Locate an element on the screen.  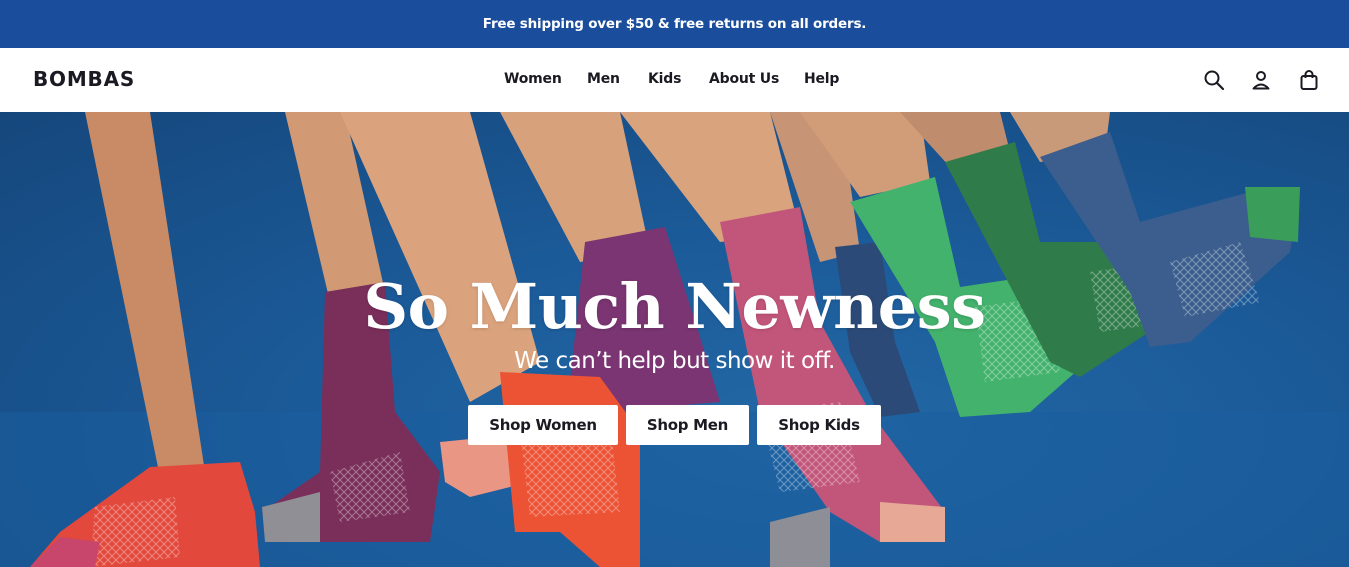
nav-item-help: Help is located at coordinates (821, 79).